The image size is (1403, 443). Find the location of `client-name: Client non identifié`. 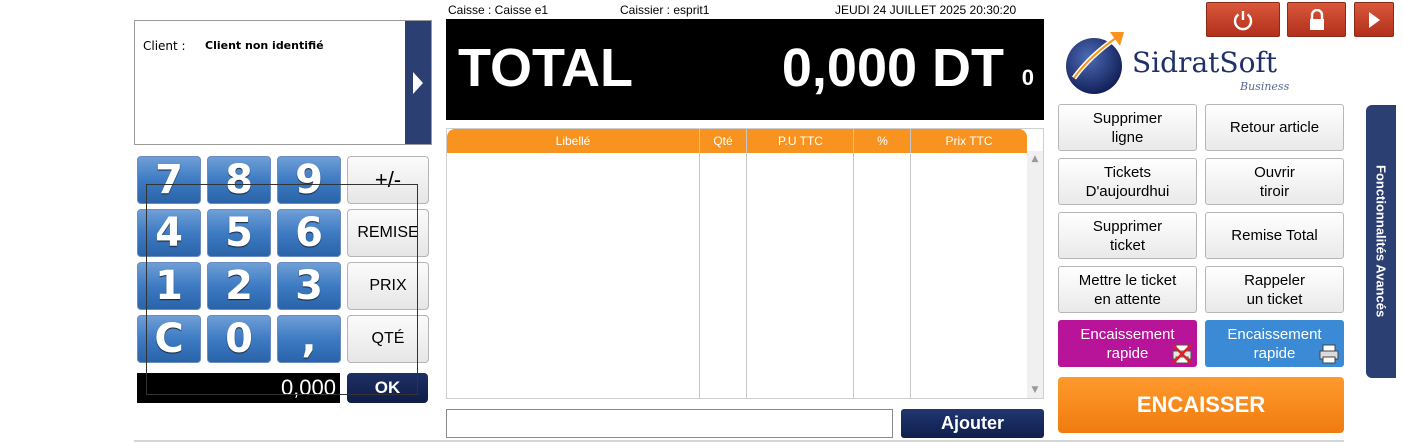

client-name: Client non identifié is located at coordinates (264, 45).